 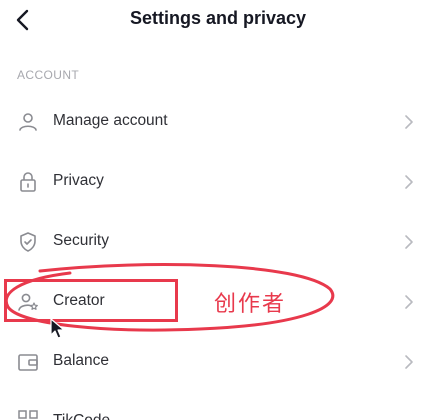 What do you see at coordinates (28, 242) in the screenshot?
I see `shield-icon` at bounding box center [28, 242].